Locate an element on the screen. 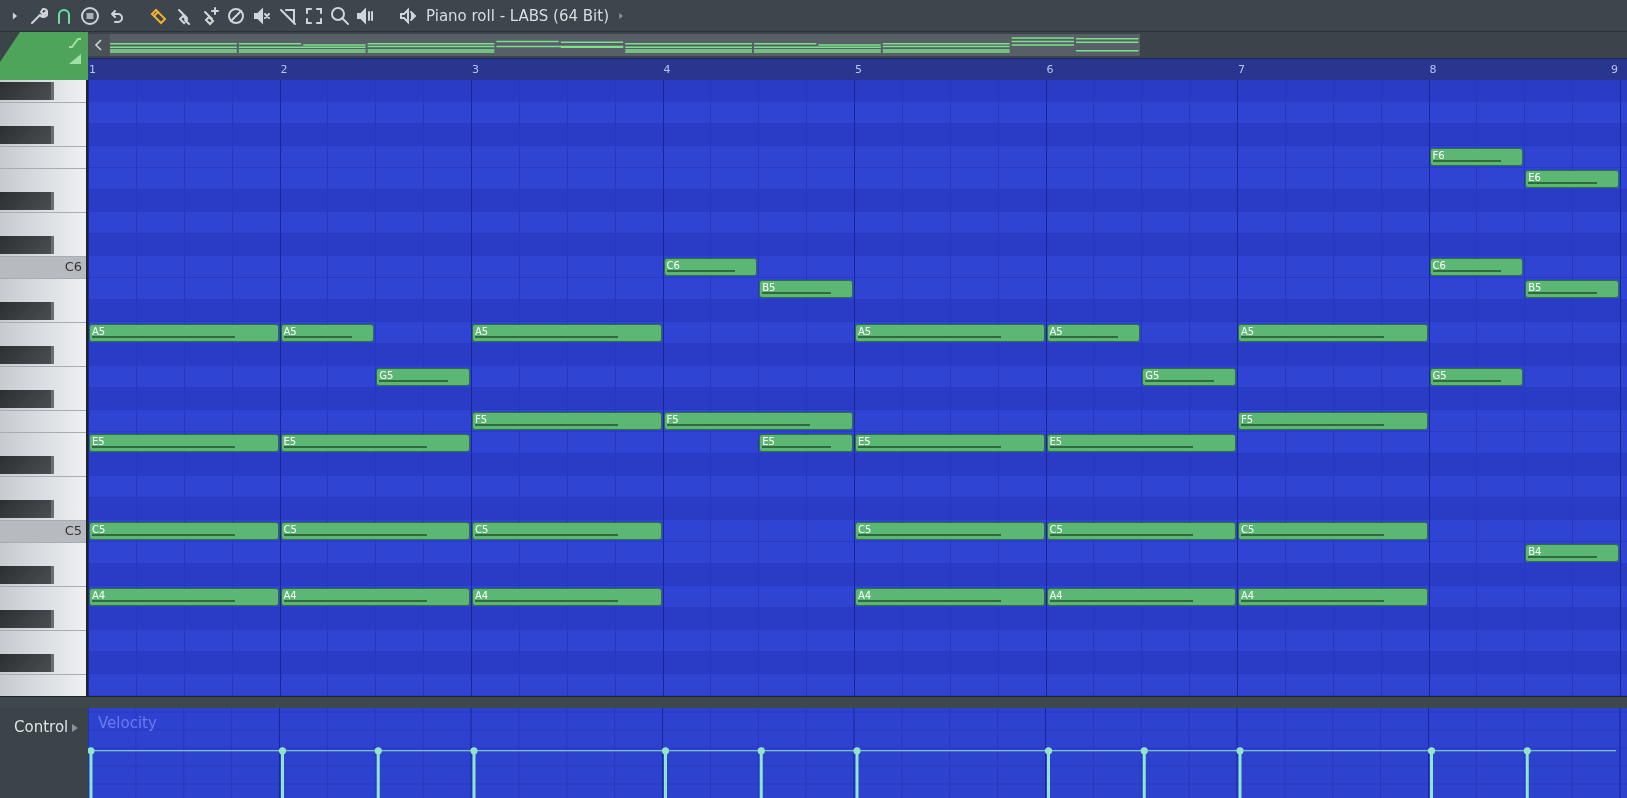  note-block: F6 is located at coordinates (1476, 157).